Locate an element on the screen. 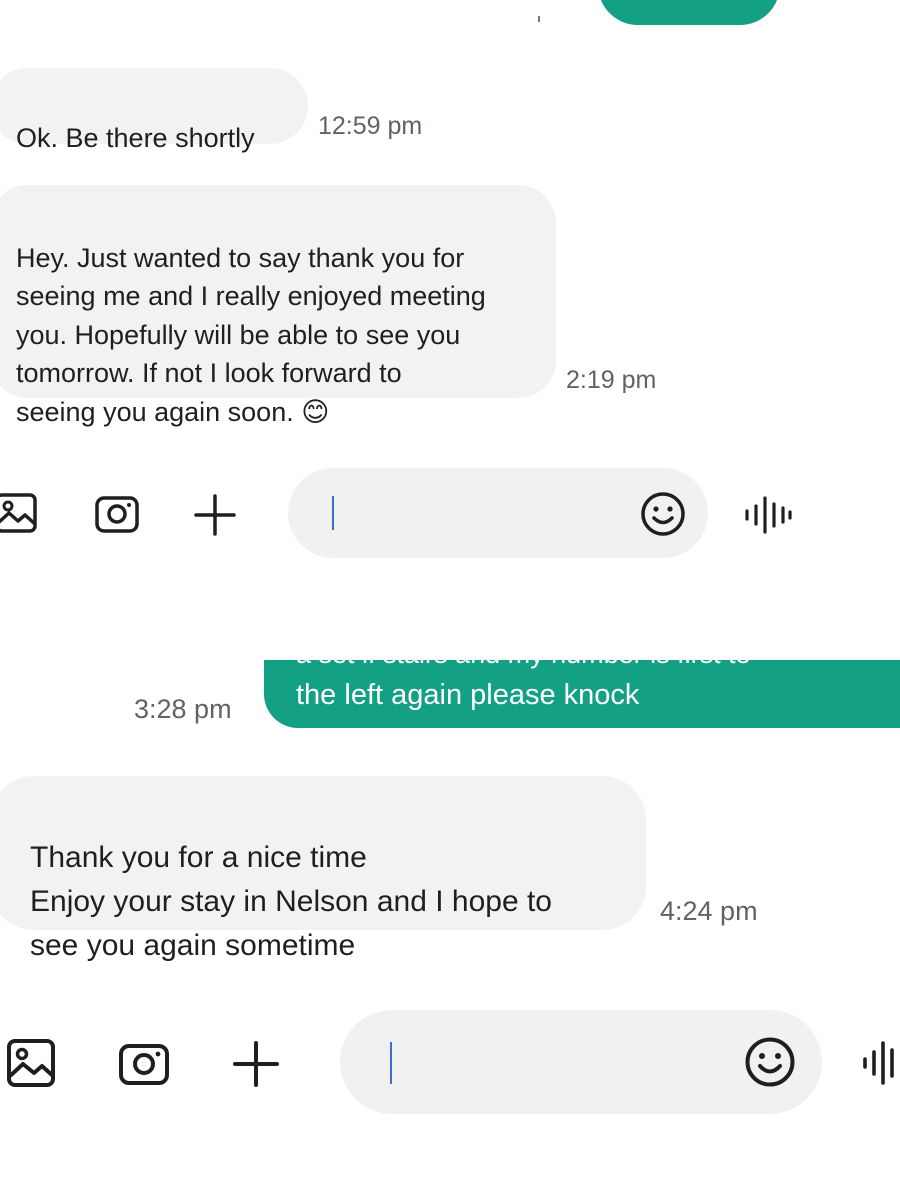 Image resolution: width=900 pixels, height=1200 pixels. message-timestamp: 4:24 pm is located at coordinates (709, 911).